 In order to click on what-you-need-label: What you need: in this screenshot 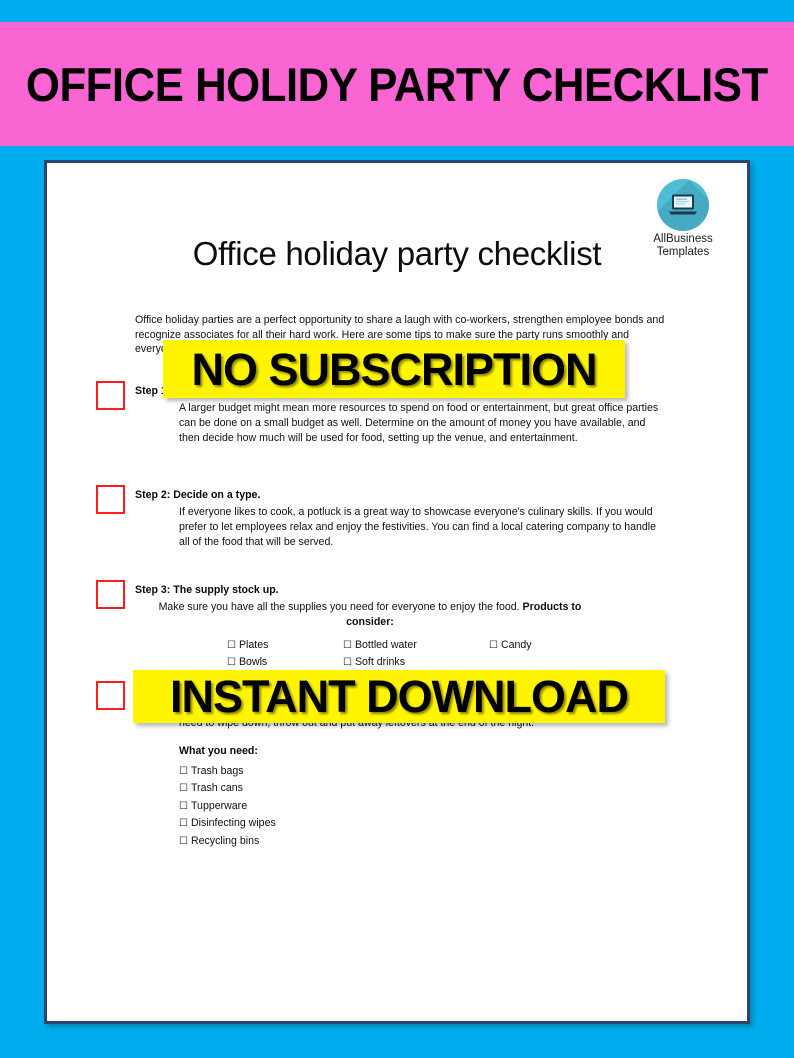, I will do `click(218, 751)`.